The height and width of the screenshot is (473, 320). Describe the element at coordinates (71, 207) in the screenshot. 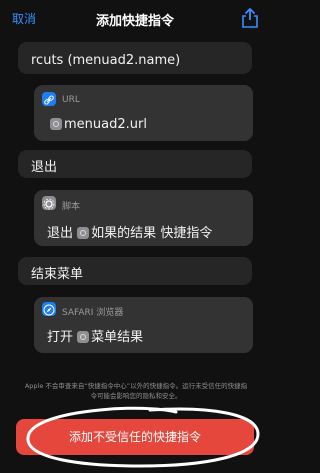

I see `script-action-label: 脚本` at that location.